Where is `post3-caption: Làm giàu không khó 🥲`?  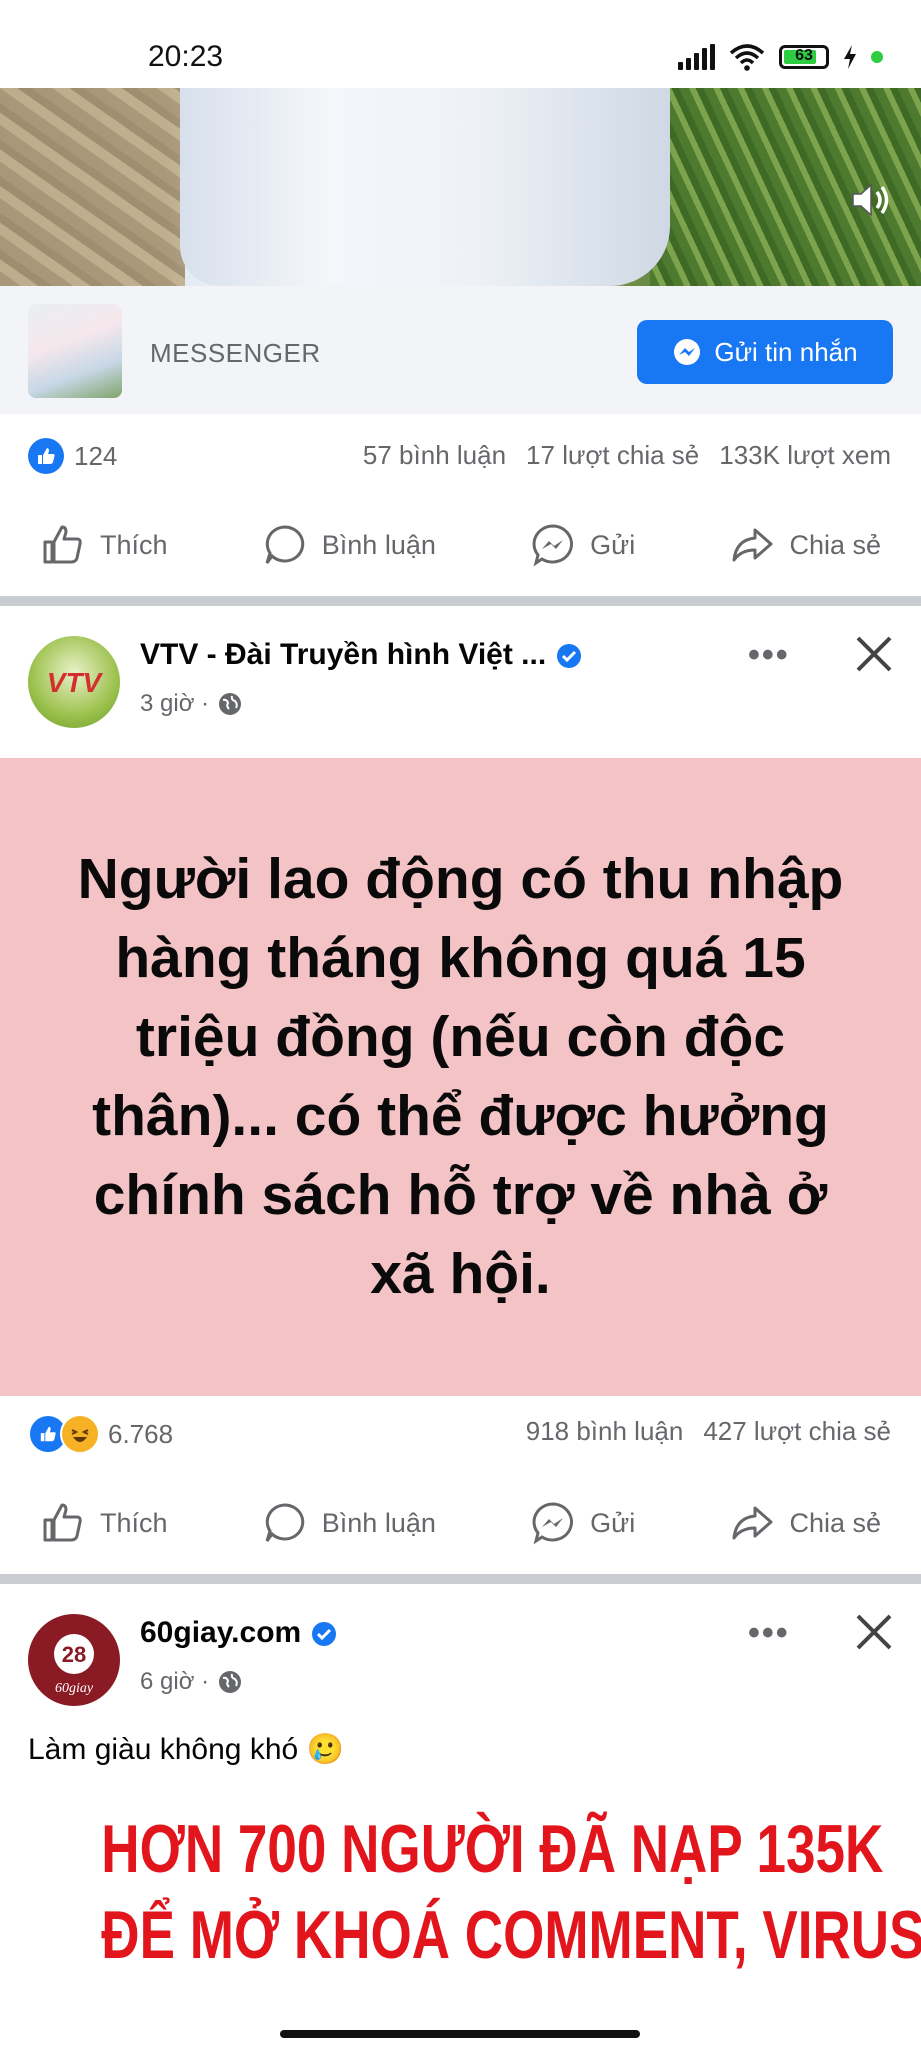
post3-caption: Làm giàu không khó 🥲 is located at coordinates (186, 1749).